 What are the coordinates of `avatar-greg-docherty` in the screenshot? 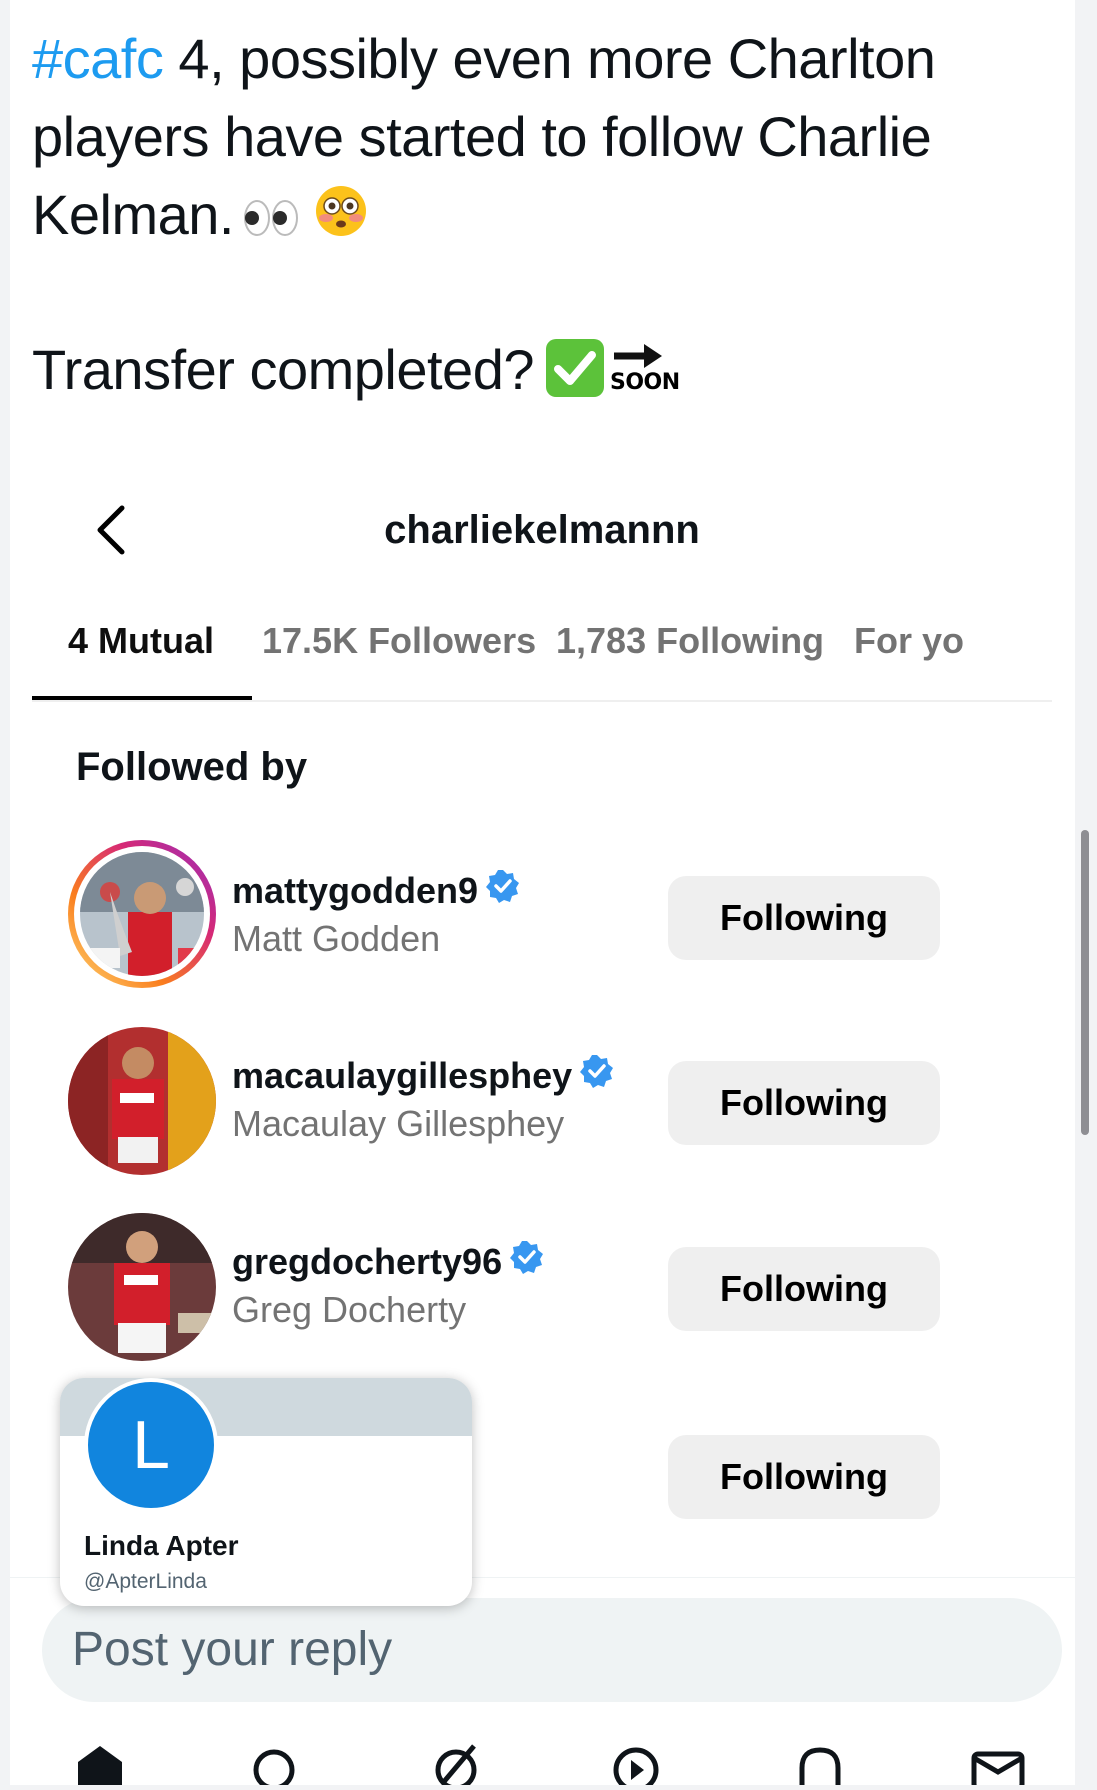 It's located at (142, 1287).